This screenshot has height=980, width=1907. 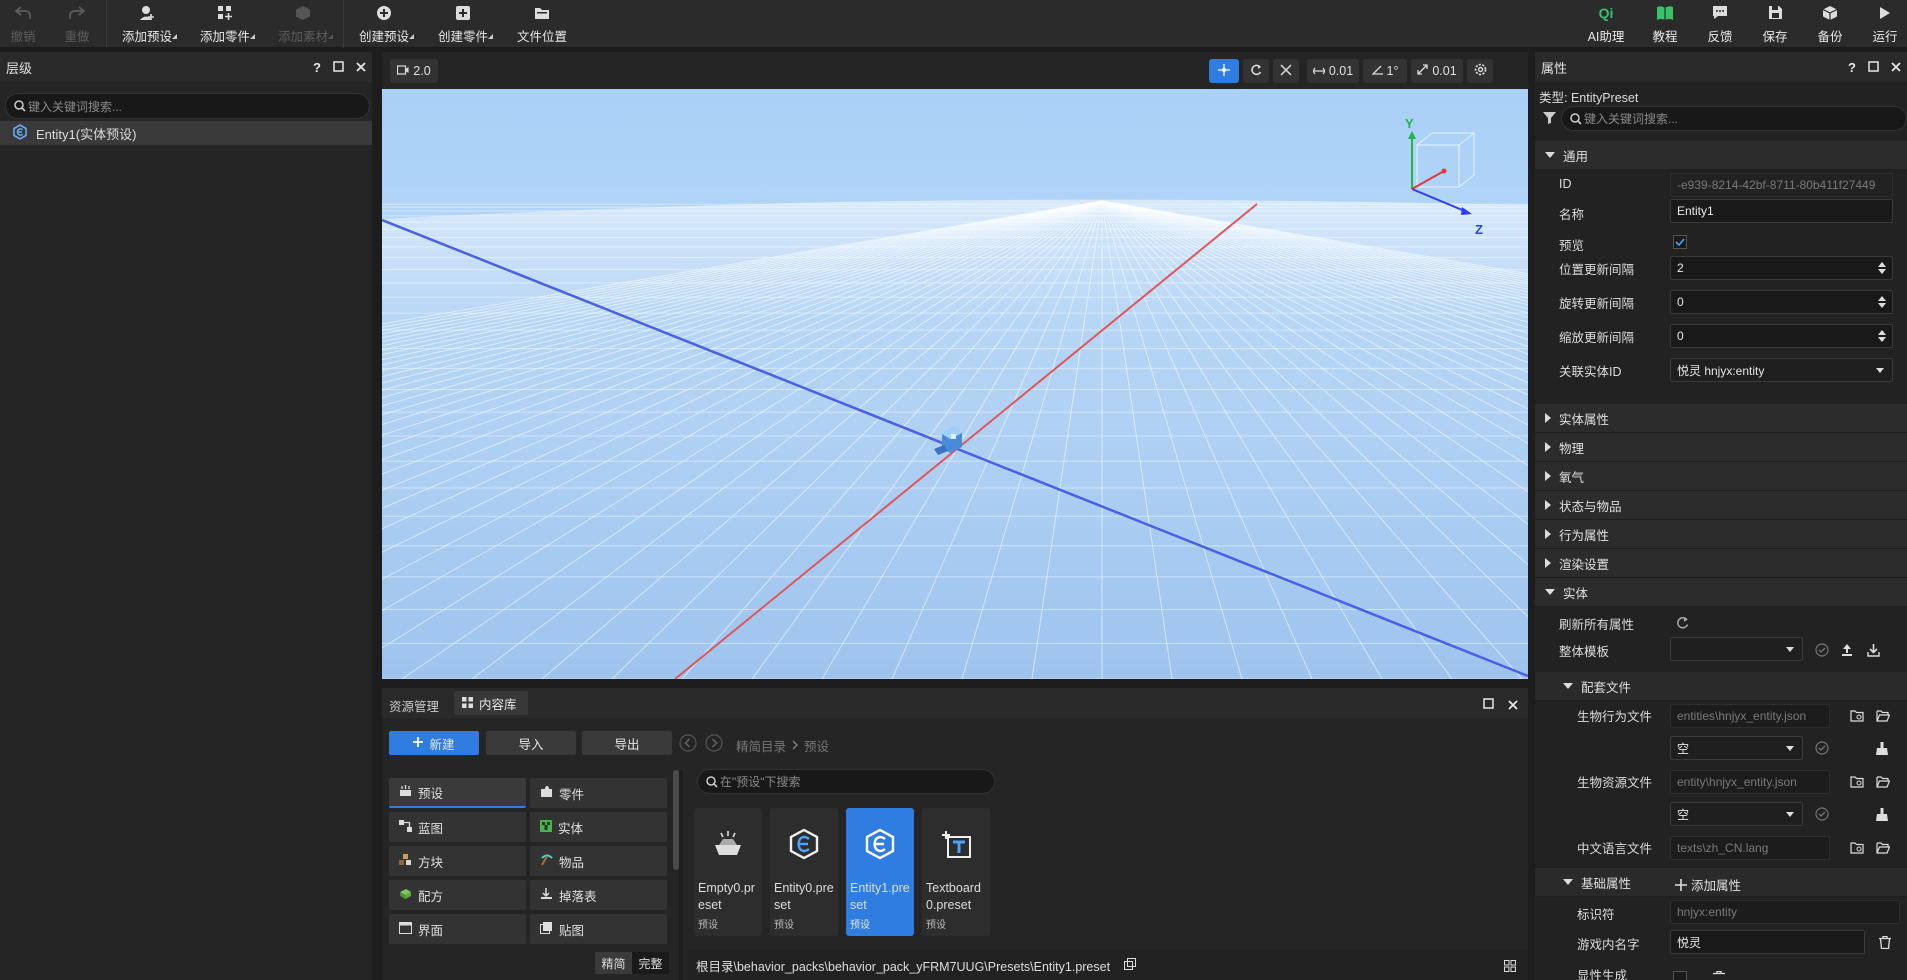 What do you see at coordinates (1785, 912) in the screenshot?
I see `identifier-field: hnjyx:entity` at bounding box center [1785, 912].